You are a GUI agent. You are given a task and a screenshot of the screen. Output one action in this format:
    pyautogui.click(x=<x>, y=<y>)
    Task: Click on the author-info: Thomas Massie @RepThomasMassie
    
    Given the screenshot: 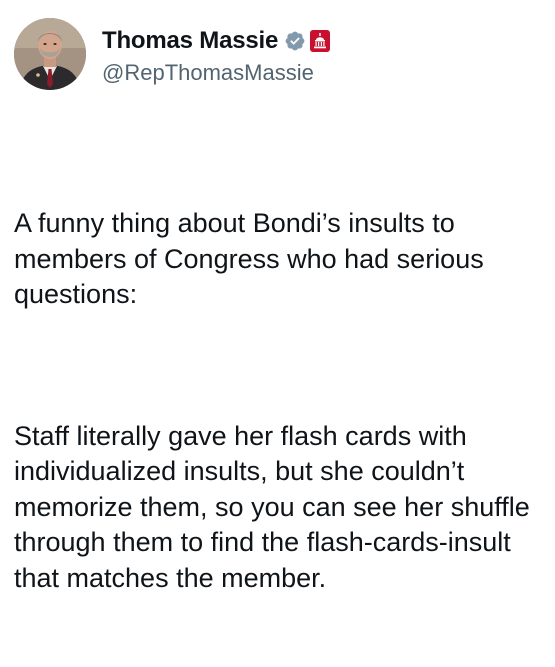 What is the action you would take?
    pyautogui.click(x=216, y=56)
    